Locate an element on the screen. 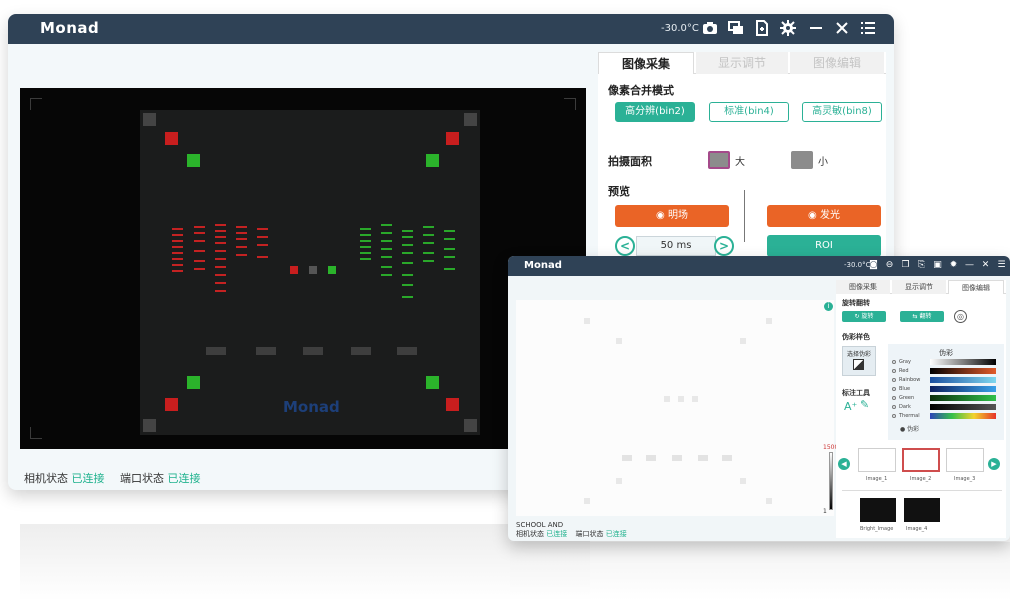 The image size is (1010, 601). palette-item: Thermal is located at coordinates (947, 416).